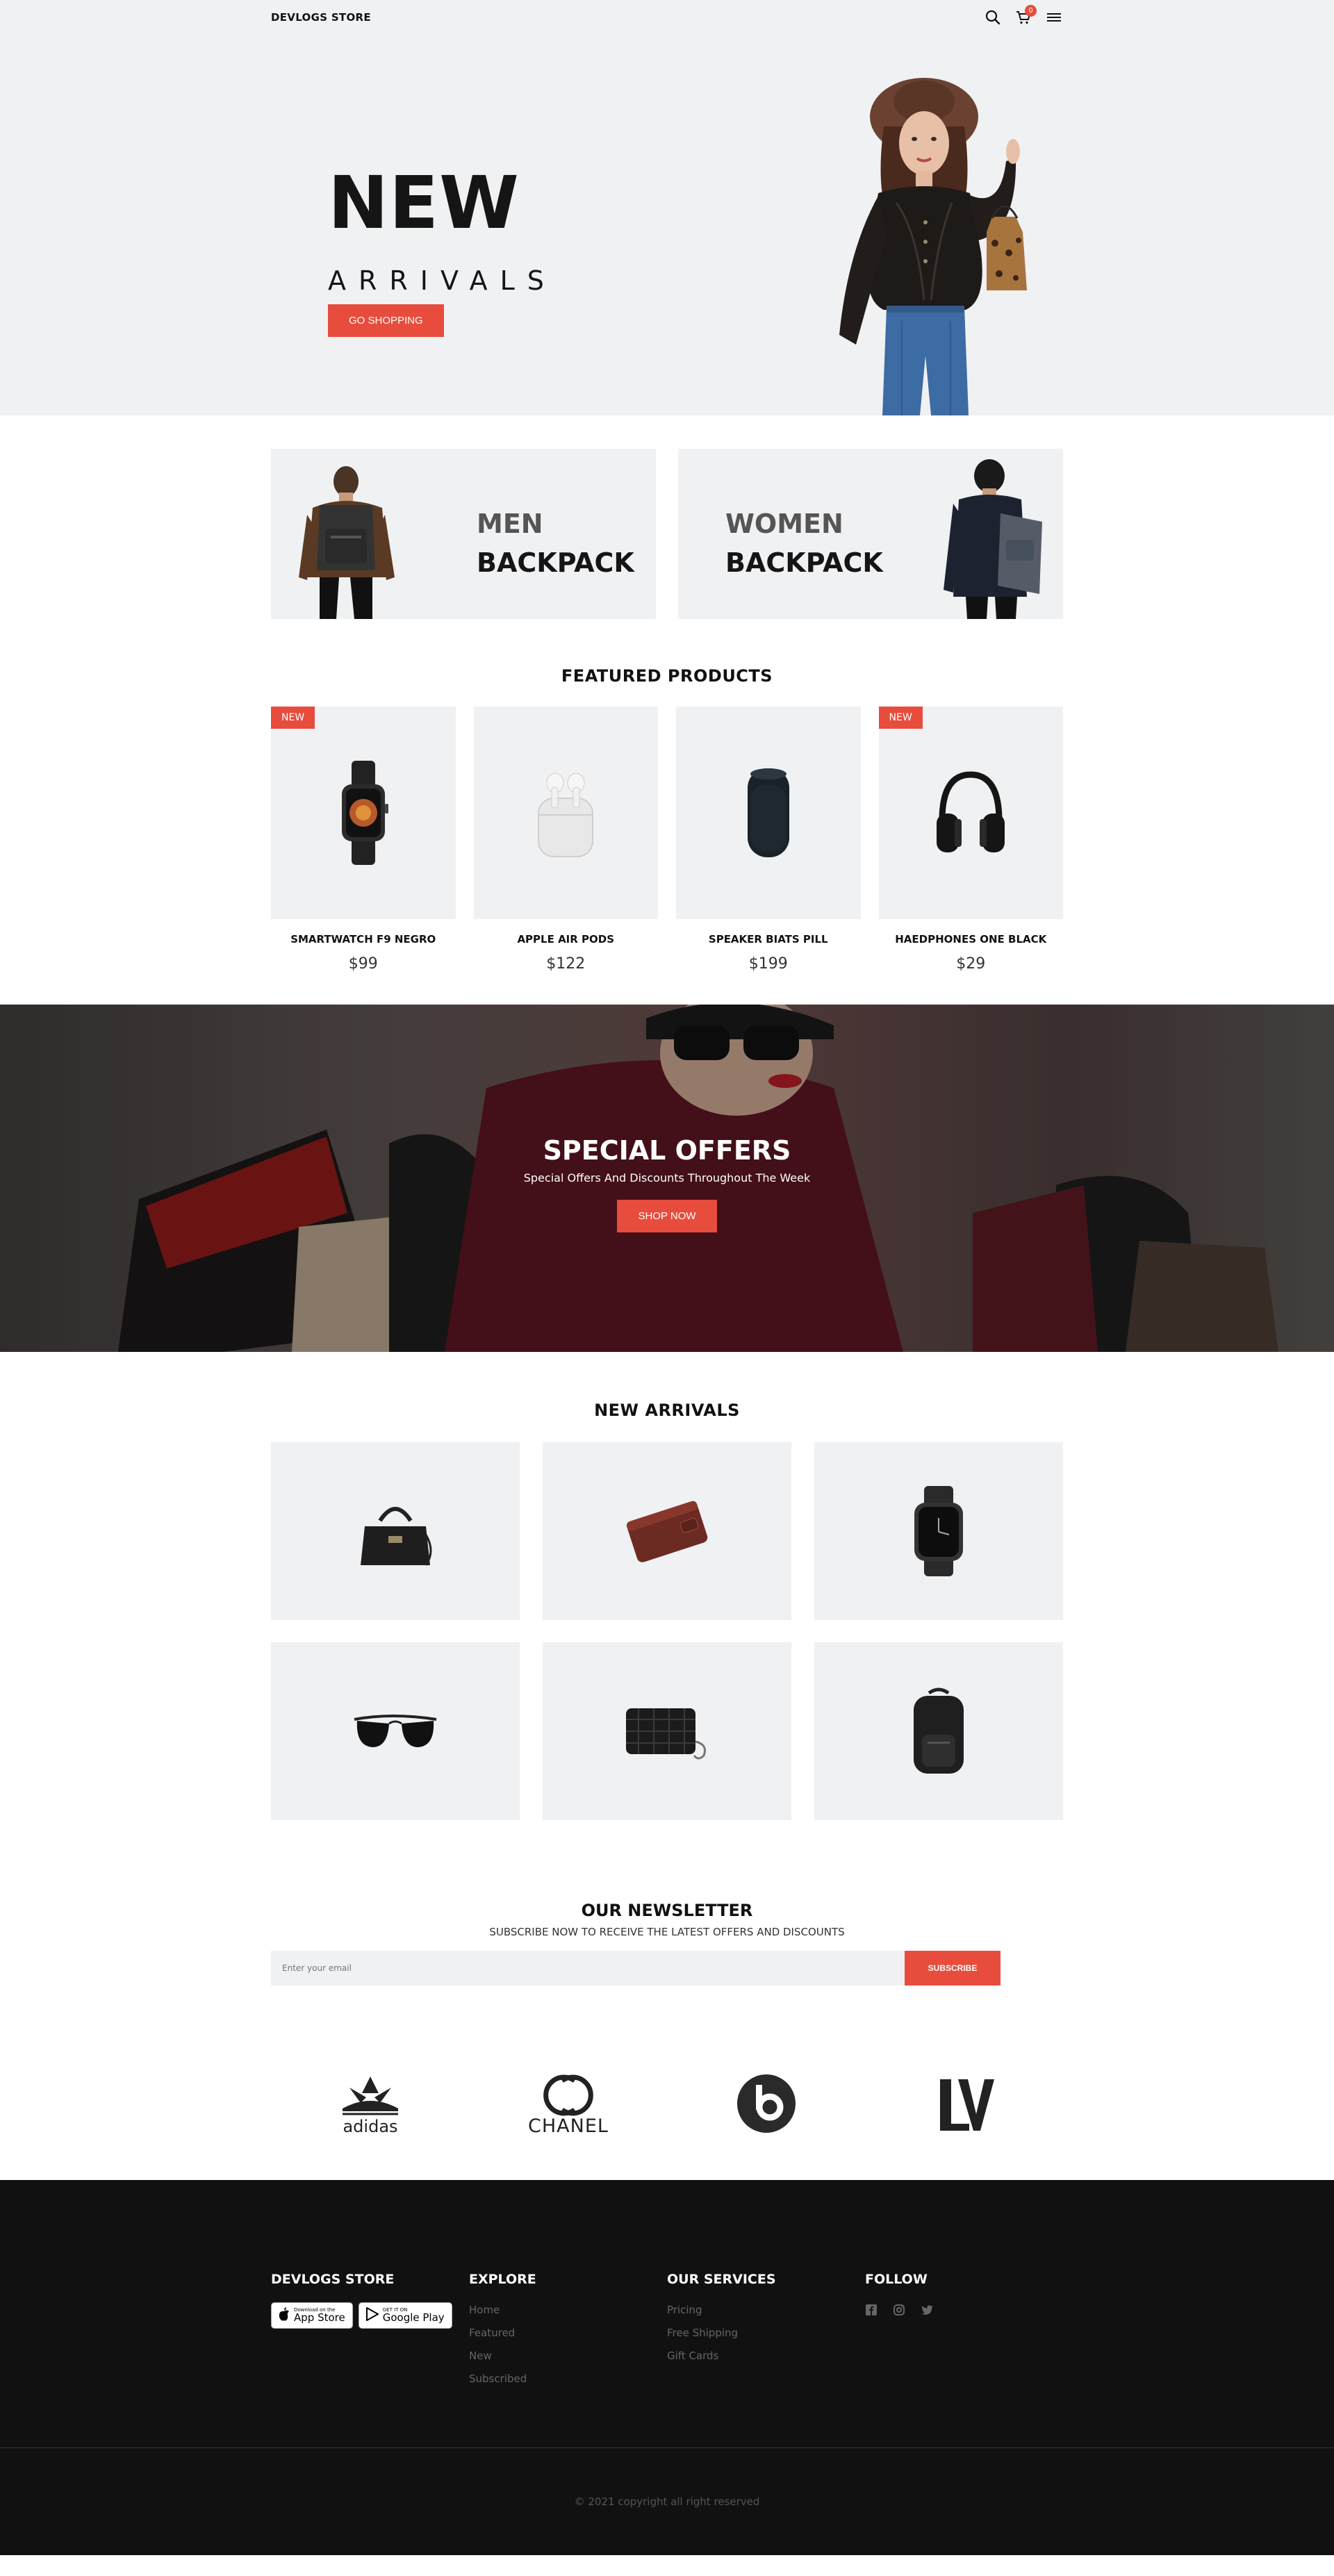 The height and width of the screenshot is (2576, 1334). Describe the element at coordinates (927, 2310) in the screenshot. I see `twitter-icon` at that location.